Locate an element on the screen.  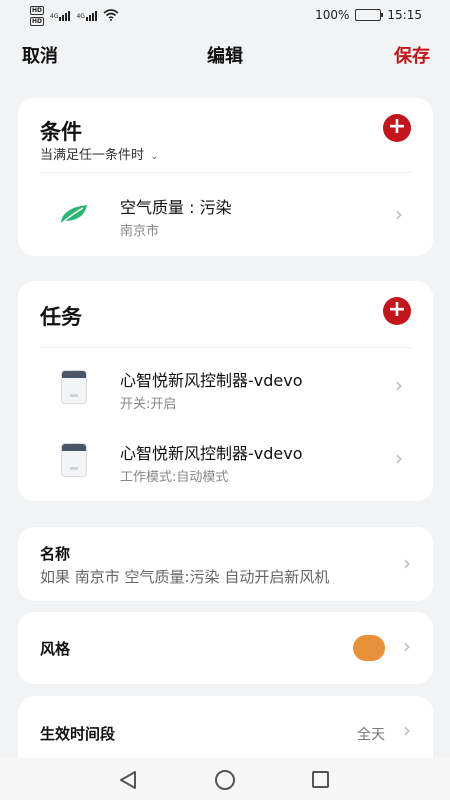
back-icon is located at coordinates (128, 782).